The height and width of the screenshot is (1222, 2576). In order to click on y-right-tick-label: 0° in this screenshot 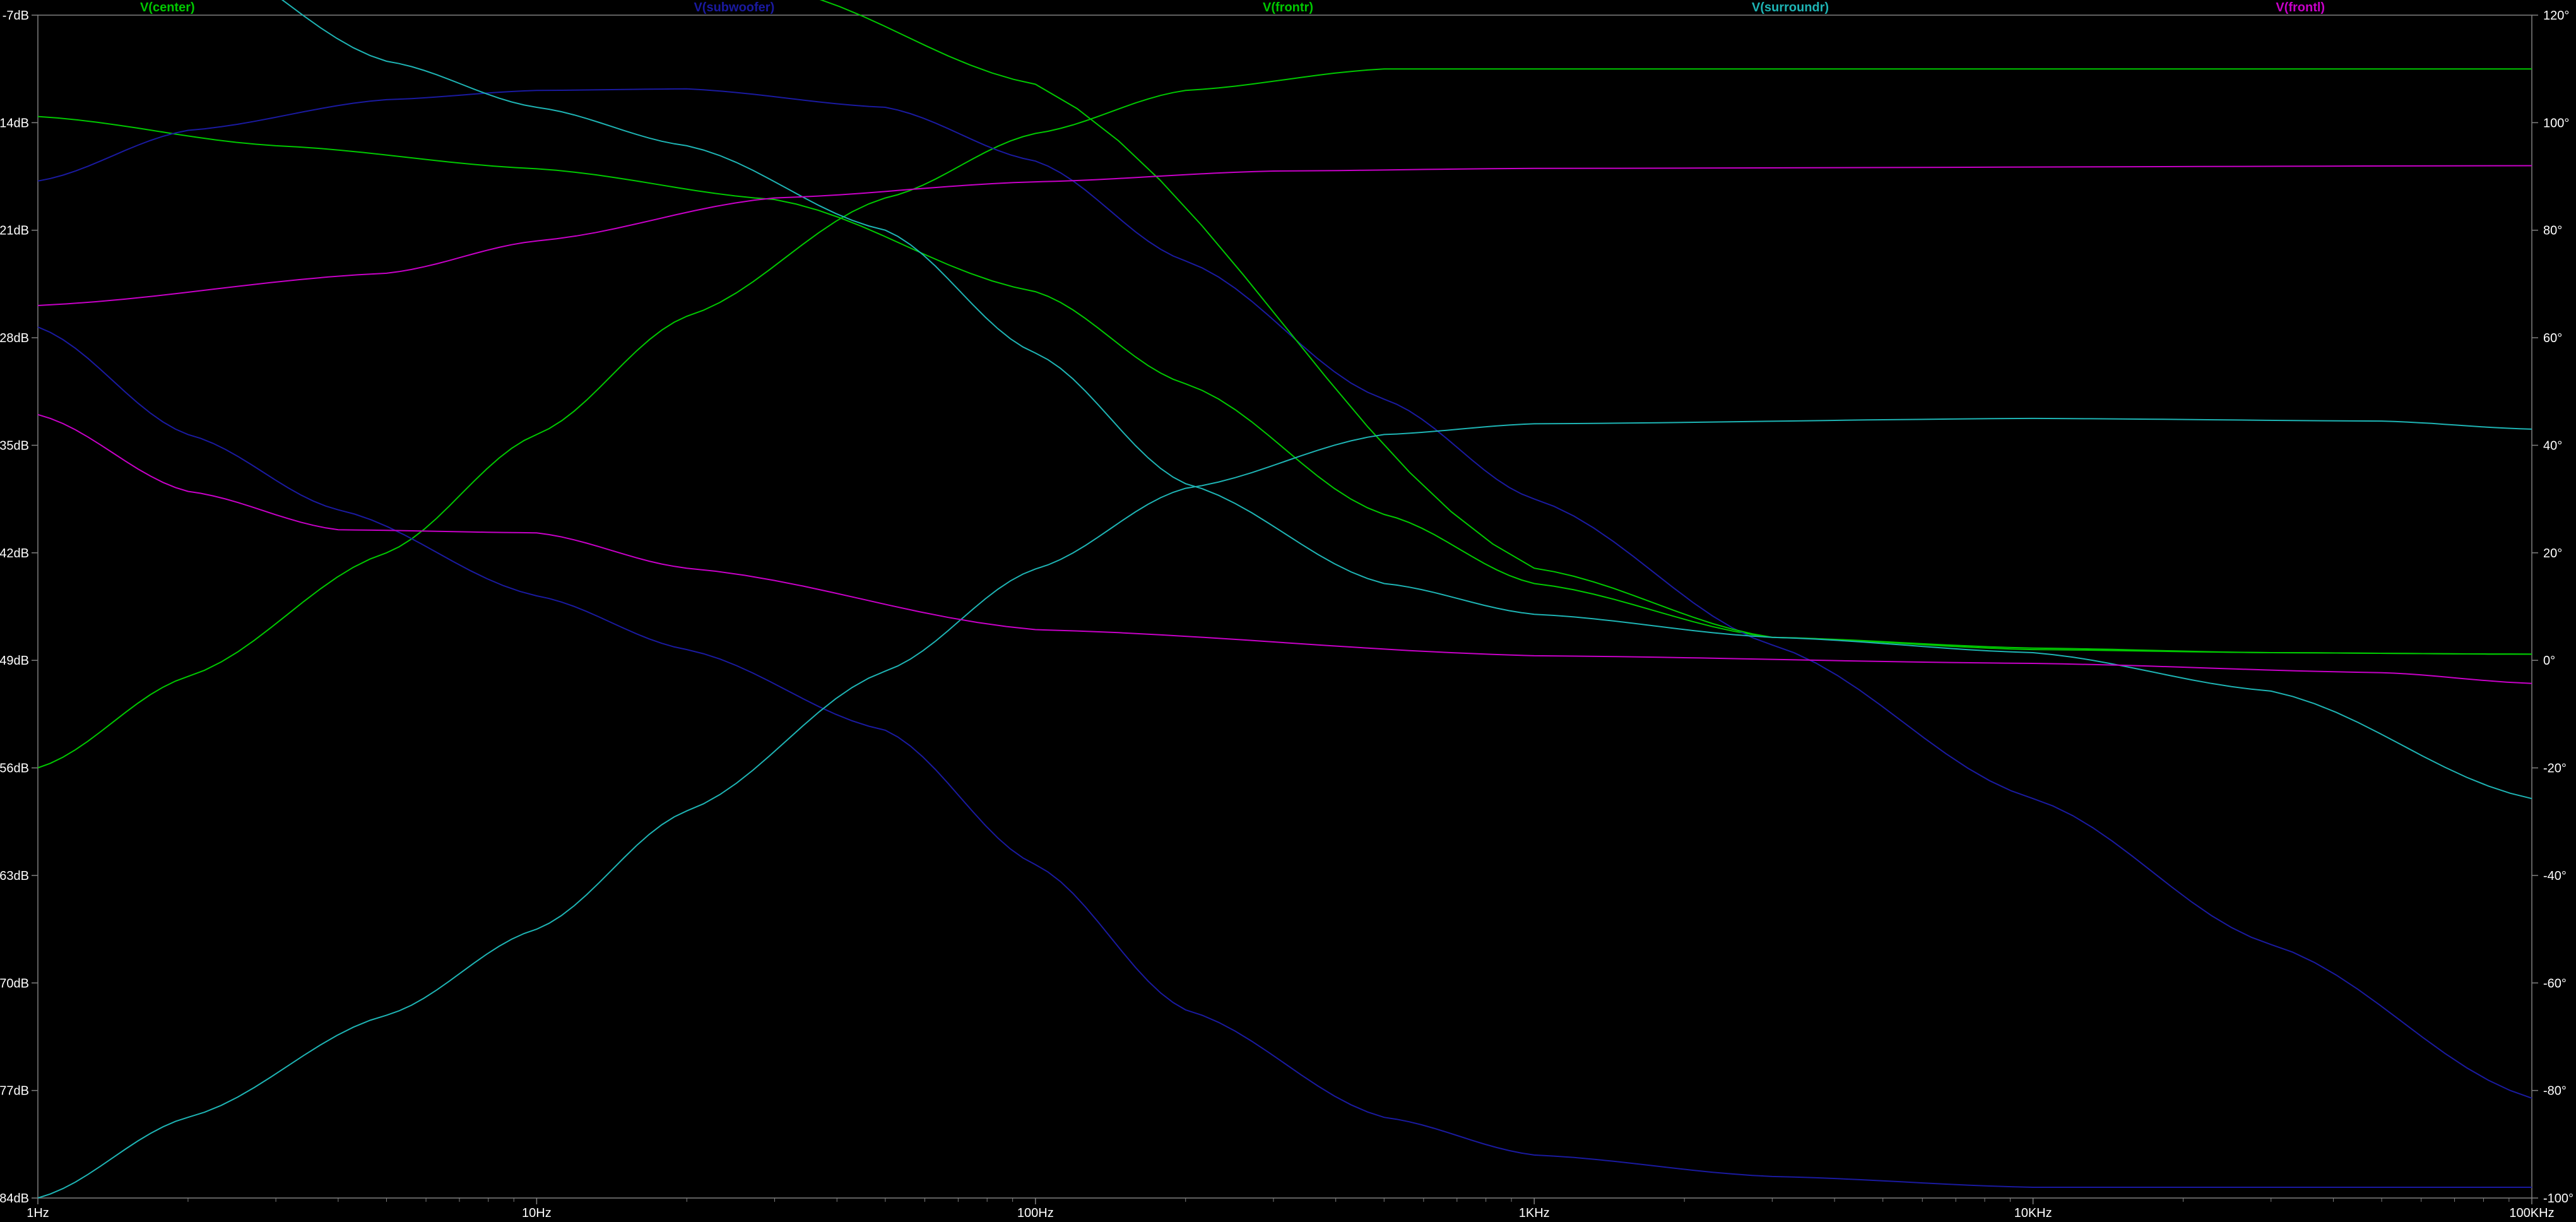, I will do `click(2549, 661)`.